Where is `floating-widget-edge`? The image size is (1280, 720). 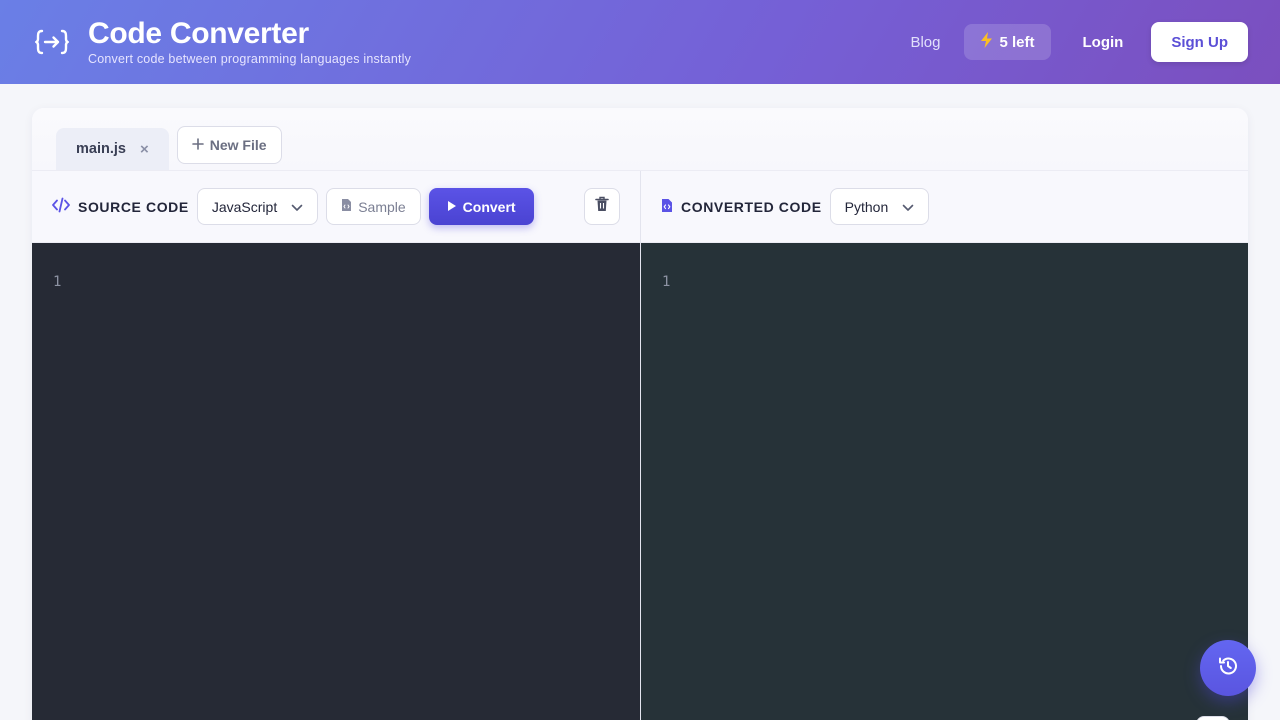 floating-widget-edge is located at coordinates (1213, 718).